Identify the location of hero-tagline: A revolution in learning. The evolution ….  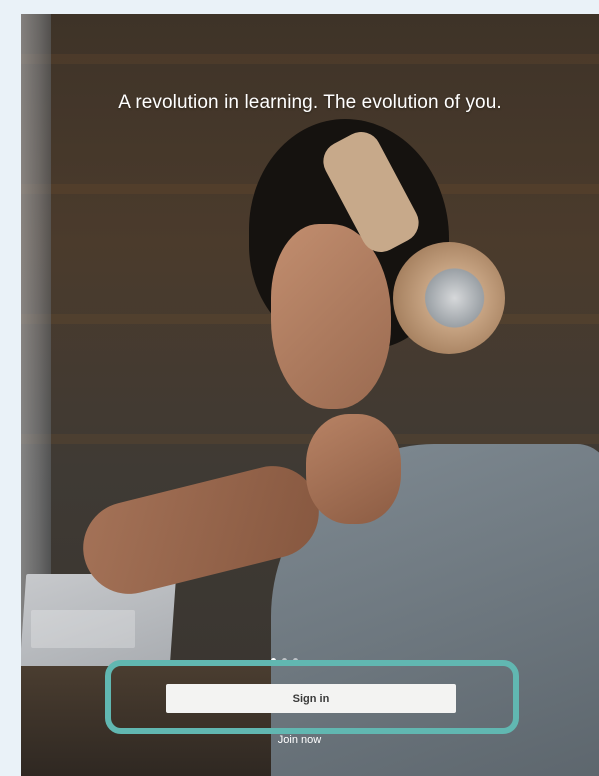
(310, 102).